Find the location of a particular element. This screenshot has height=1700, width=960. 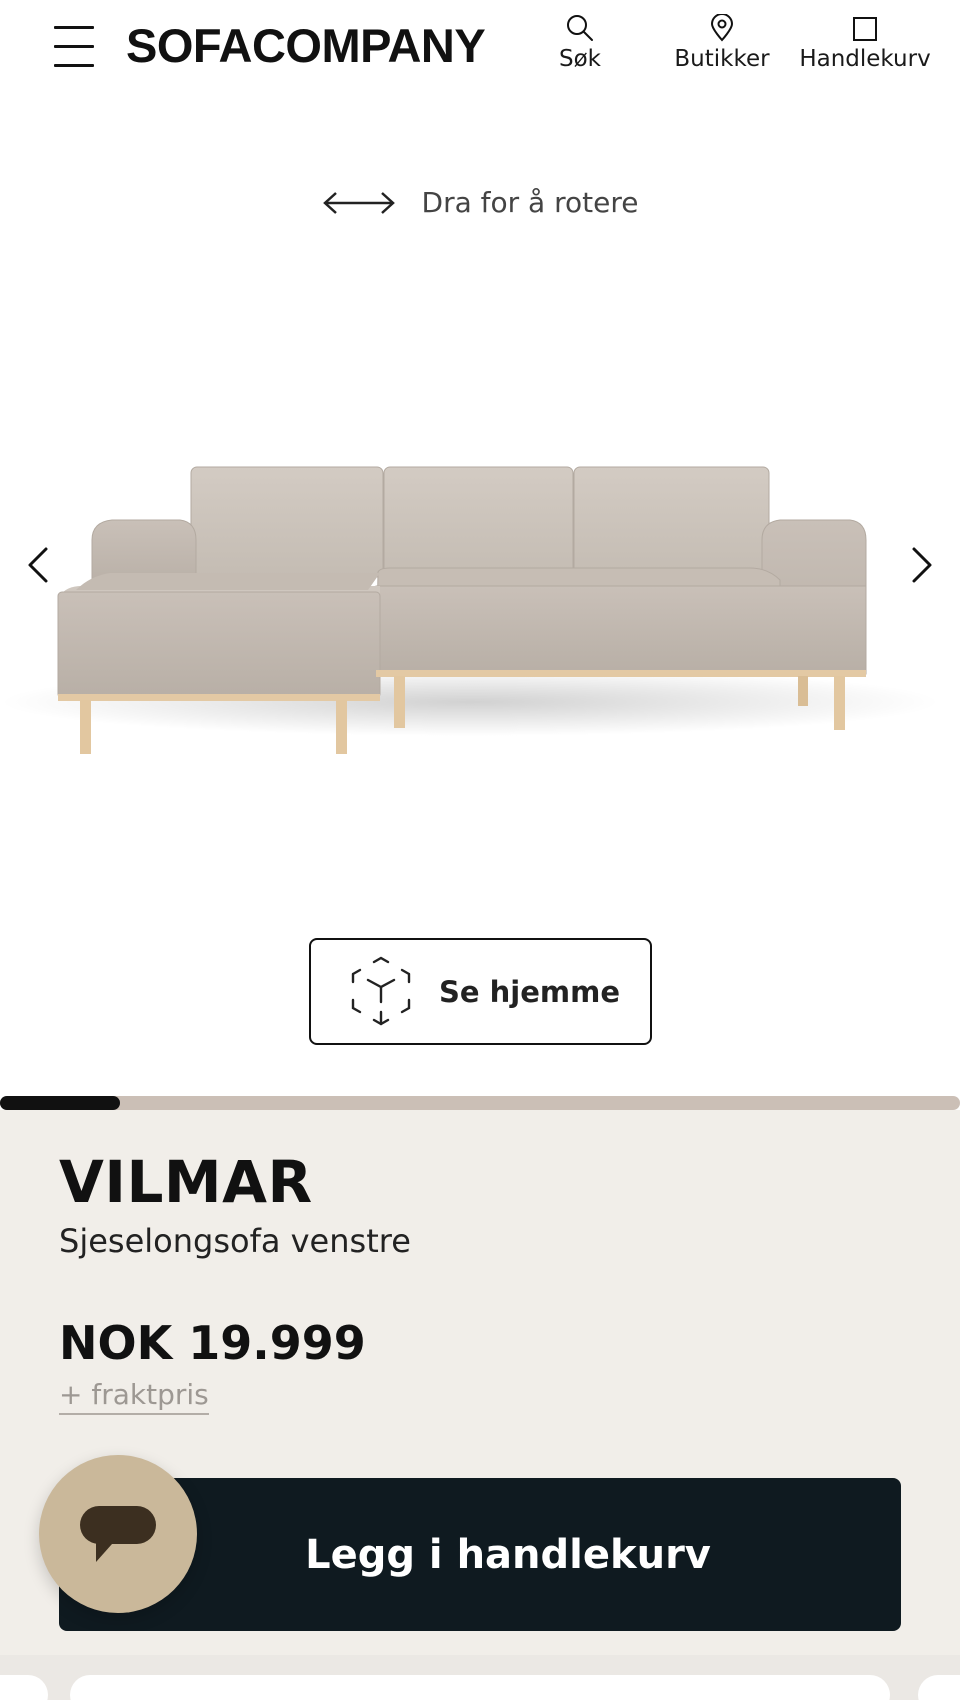

product-name: VILMAR is located at coordinates (186, 1182).